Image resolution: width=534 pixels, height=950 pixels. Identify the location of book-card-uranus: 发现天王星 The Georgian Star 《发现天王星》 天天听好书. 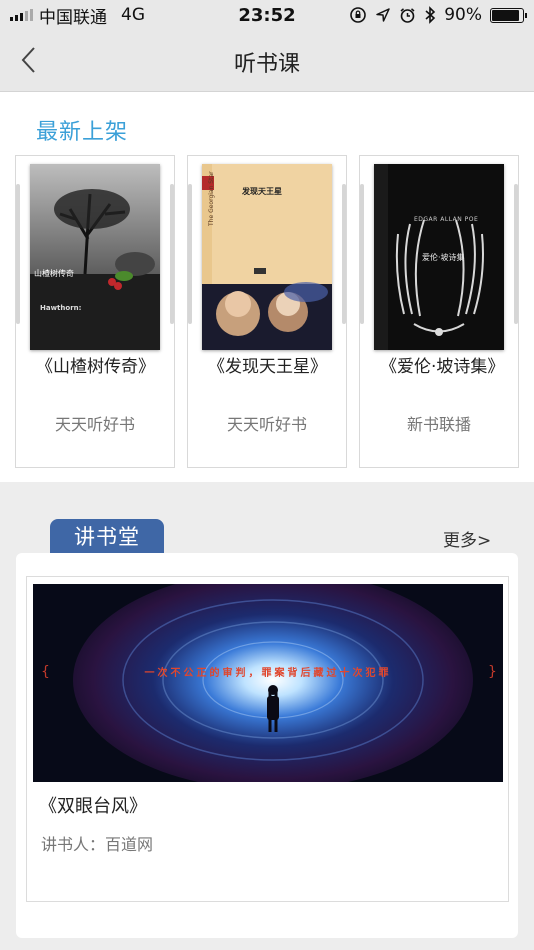
(267, 311).